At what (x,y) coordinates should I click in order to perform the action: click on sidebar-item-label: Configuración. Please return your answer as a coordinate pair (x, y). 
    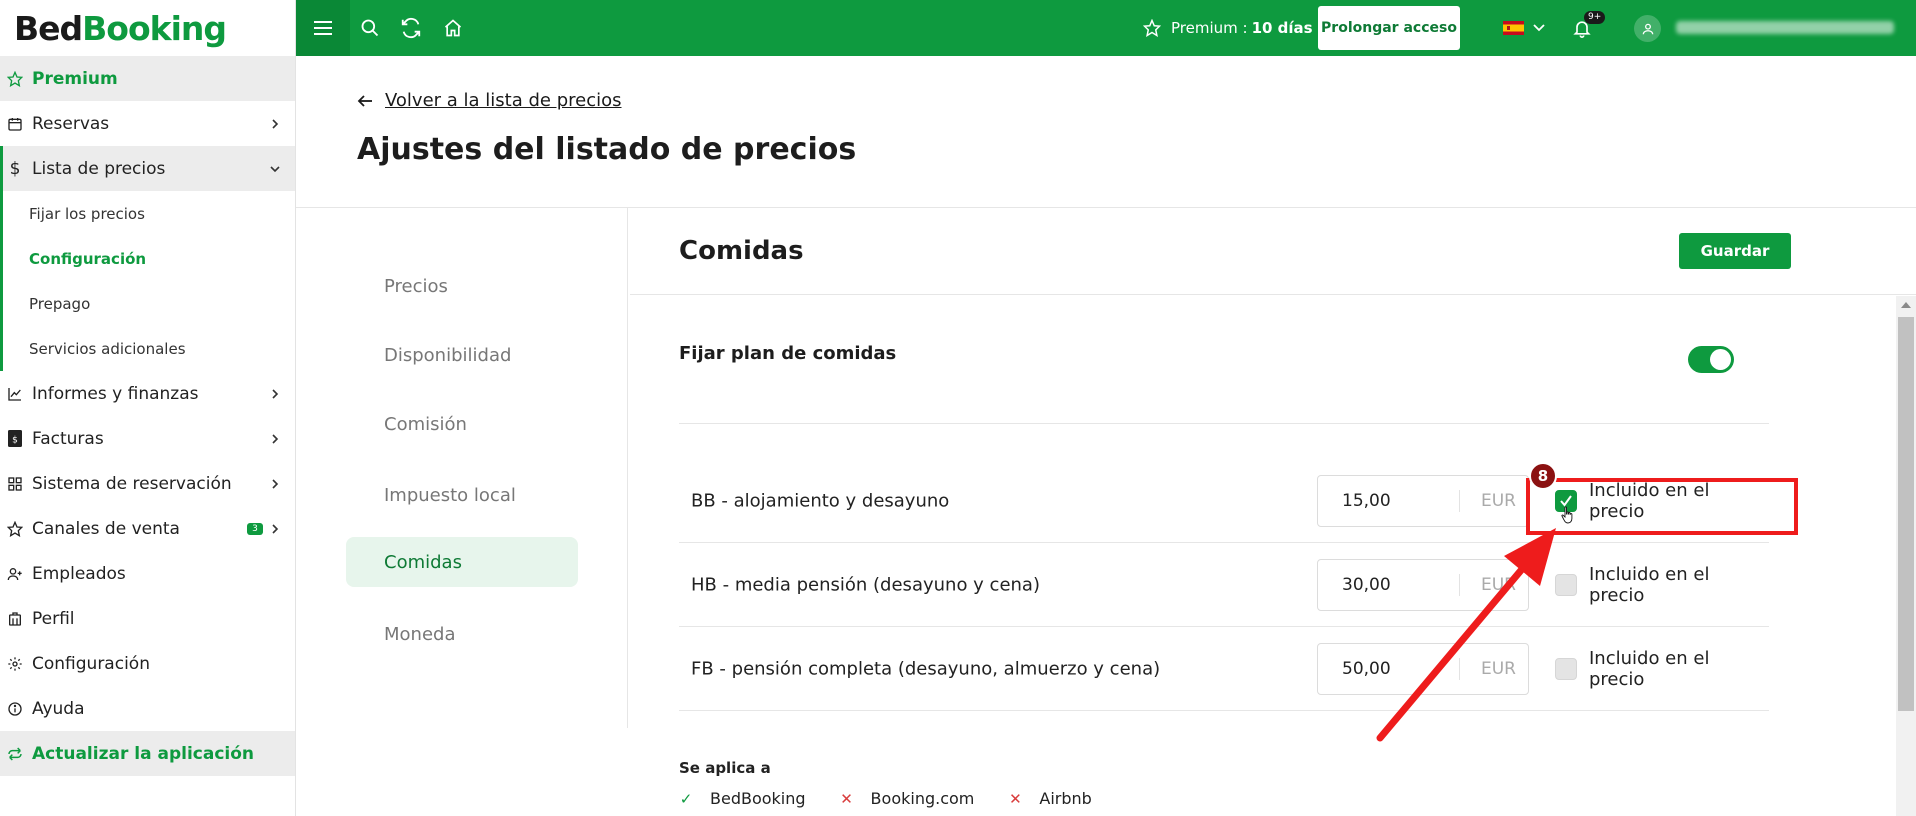
    Looking at the image, I should click on (91, 663).